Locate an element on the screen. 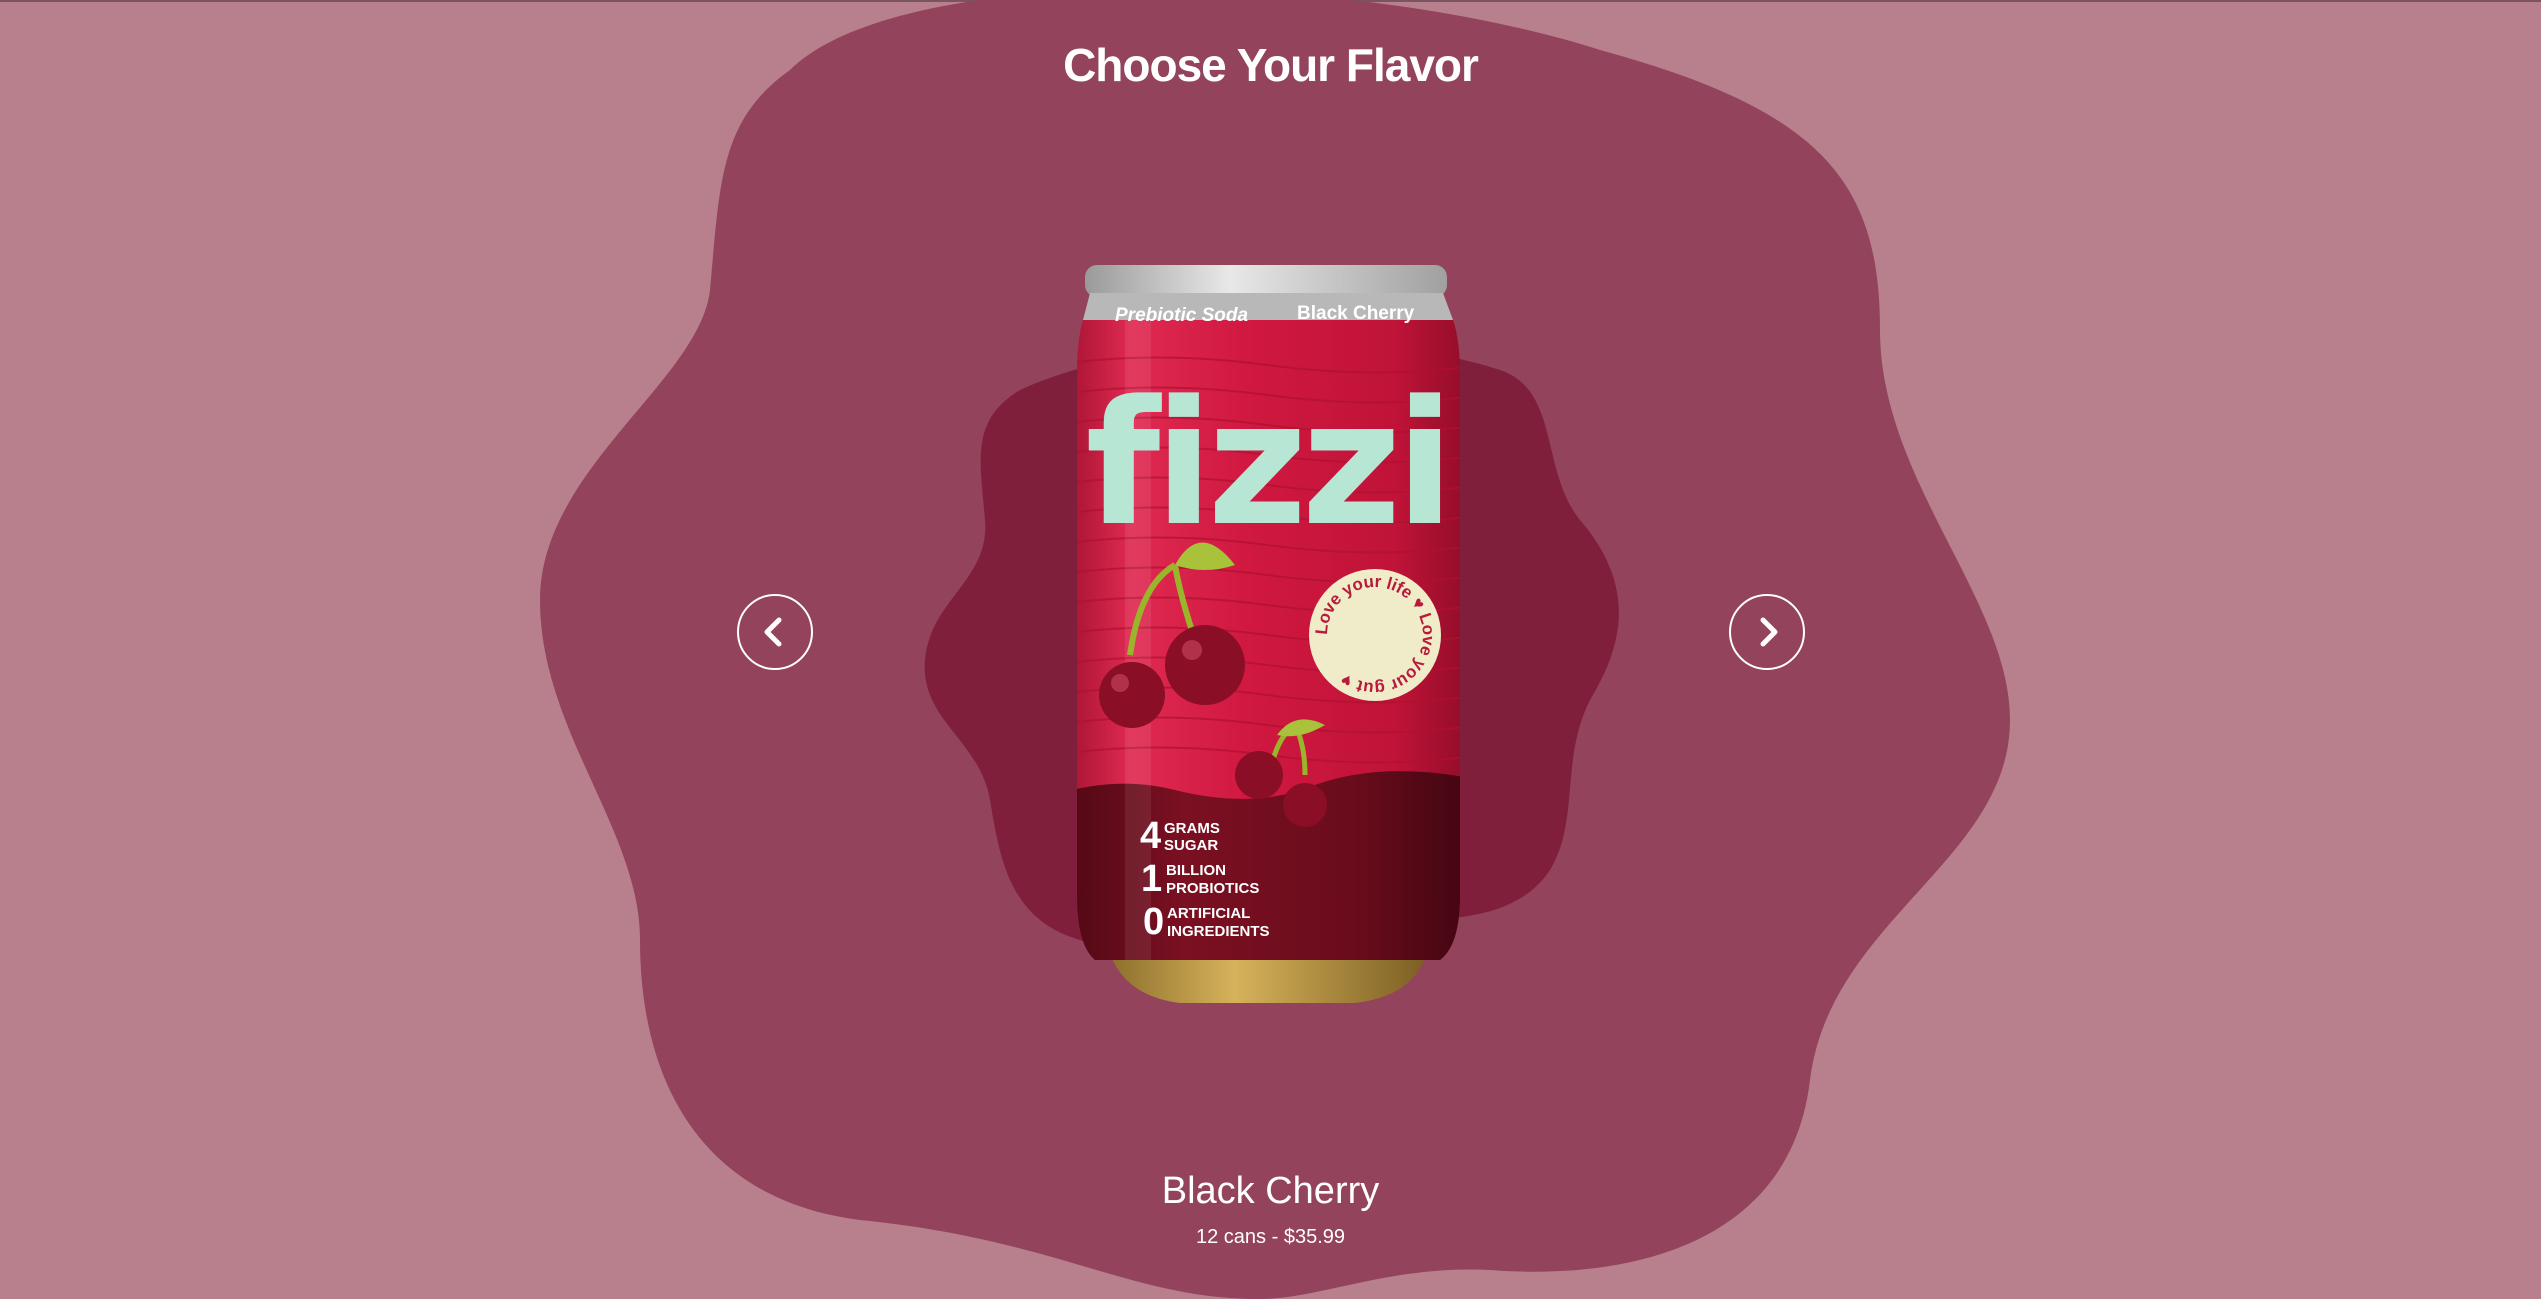 This screenshot has height=1299, width=2541. stat-number: 1 is located at coordinates (1151, 879).